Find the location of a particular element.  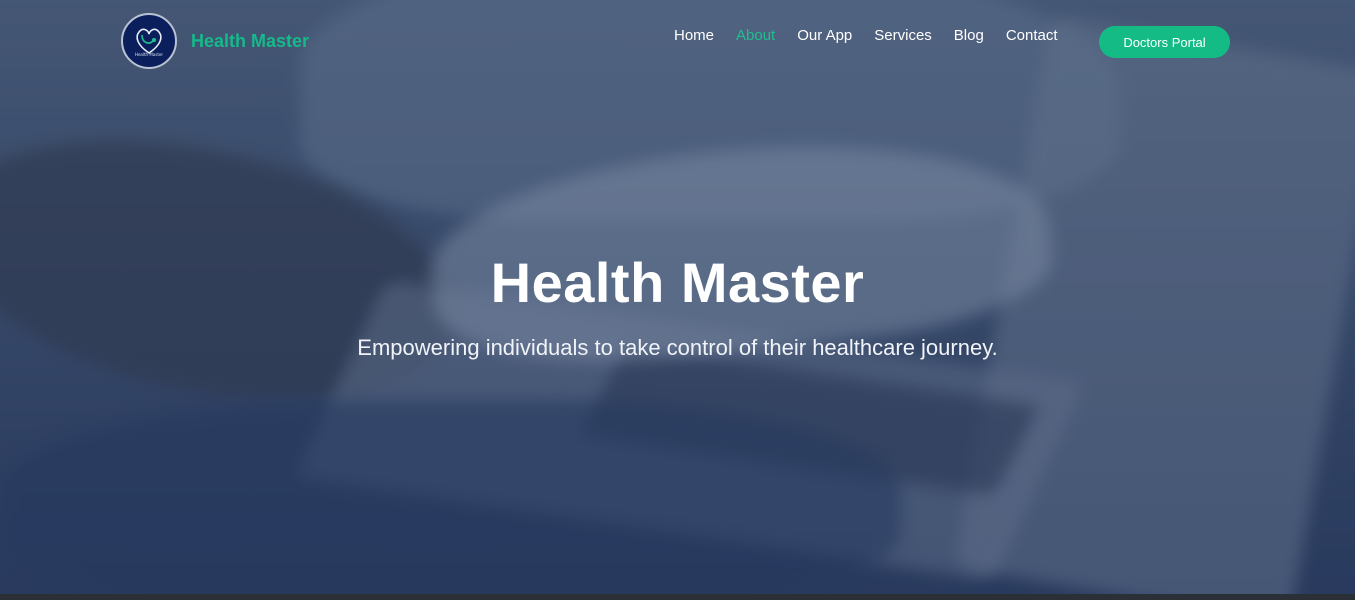

brand-name: Health Master is located at coordinates (250, 40).